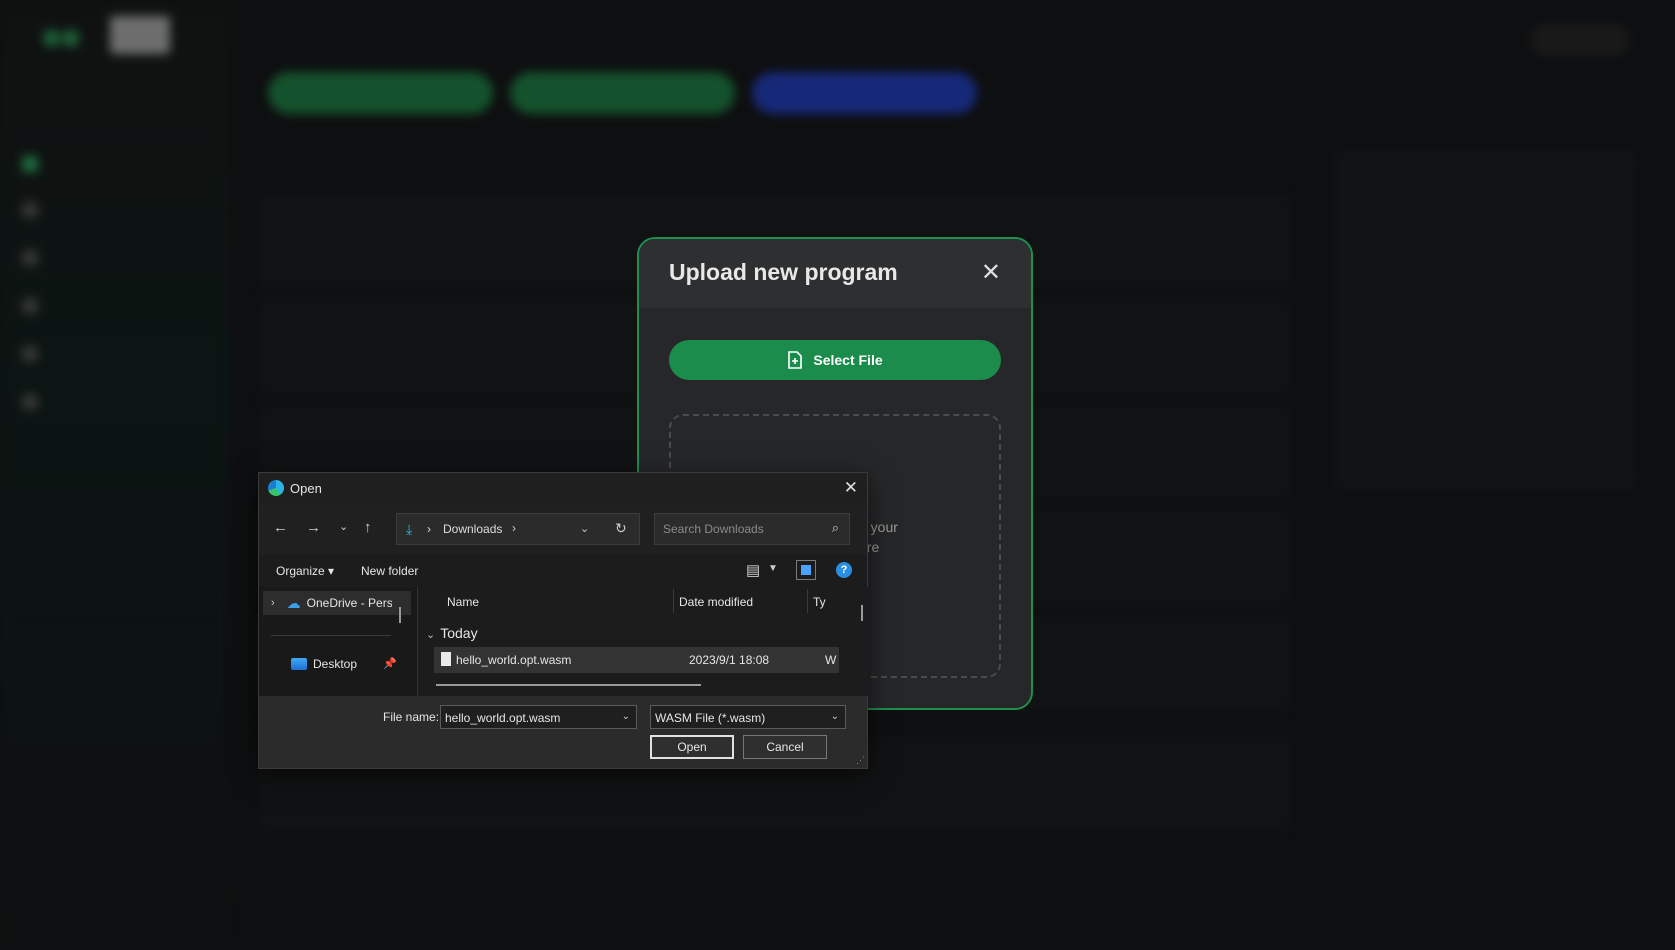 The image size is (1675, 950). Describe the element at coordinates (783, 272) in the screenshot. I see `modal-title: Upload new program` at that location.